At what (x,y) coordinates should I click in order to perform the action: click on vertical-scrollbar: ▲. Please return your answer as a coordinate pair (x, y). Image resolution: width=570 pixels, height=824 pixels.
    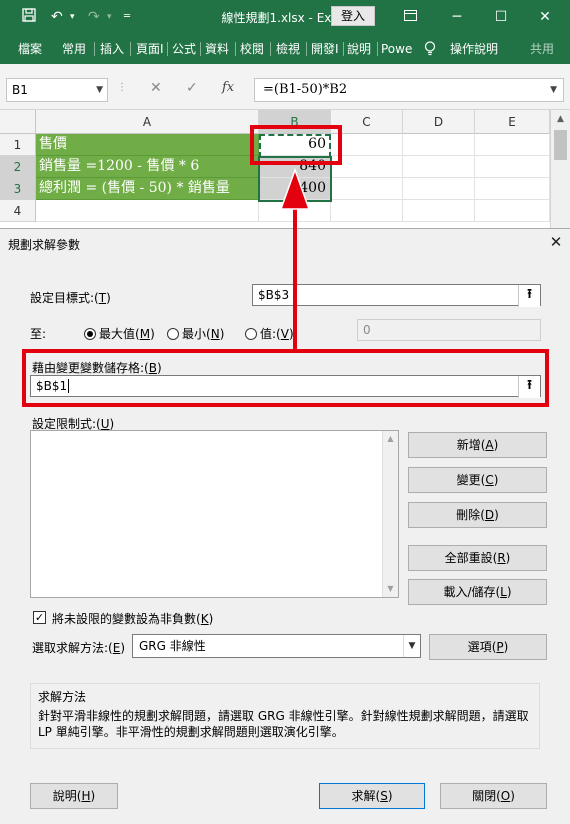
    Looking at the image, I should click on (560, 169).